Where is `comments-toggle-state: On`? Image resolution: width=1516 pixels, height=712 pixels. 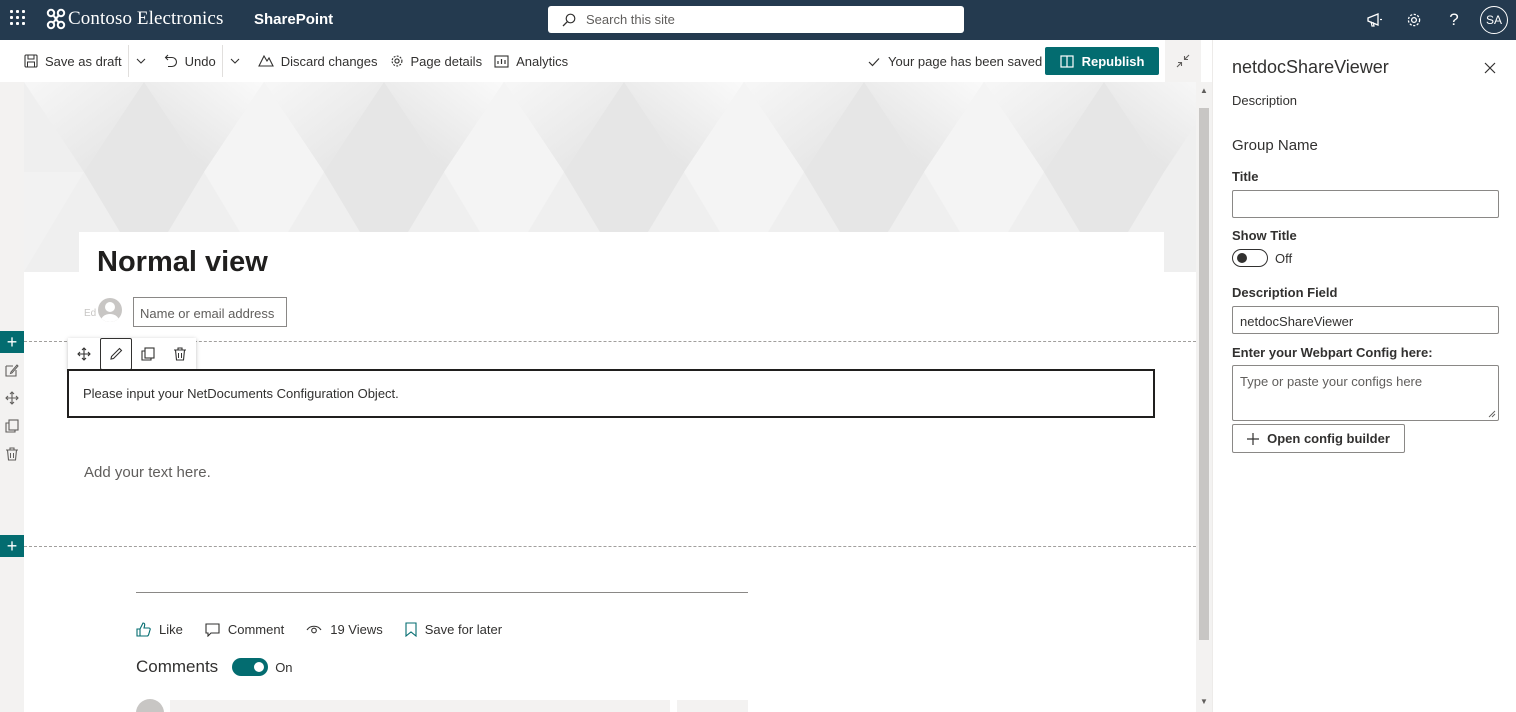
comments-toggle-state: On is located at coordinates (284, 667).